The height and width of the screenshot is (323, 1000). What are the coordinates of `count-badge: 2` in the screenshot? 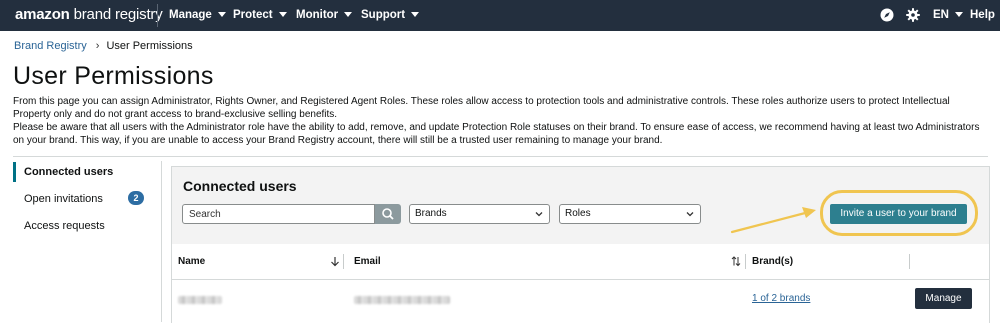 It's located at (136, 198).